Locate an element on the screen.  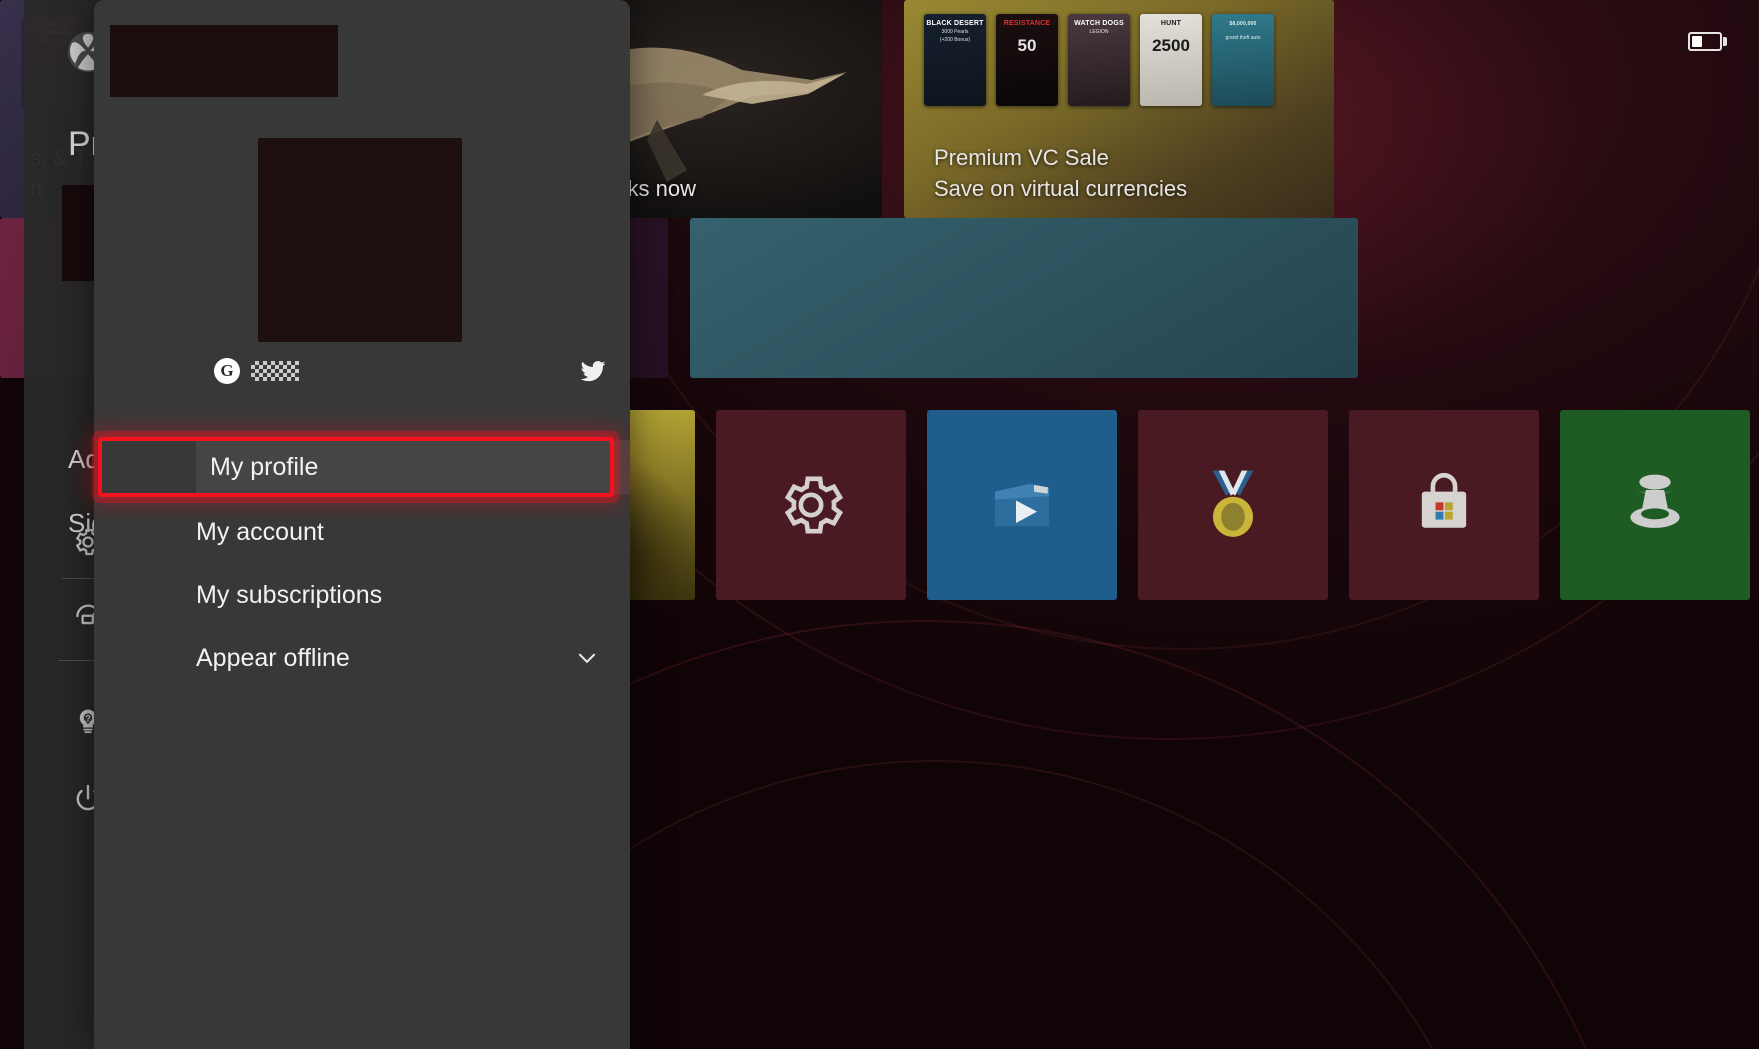
tile-game-pass is located at coordinates (1655, 505).